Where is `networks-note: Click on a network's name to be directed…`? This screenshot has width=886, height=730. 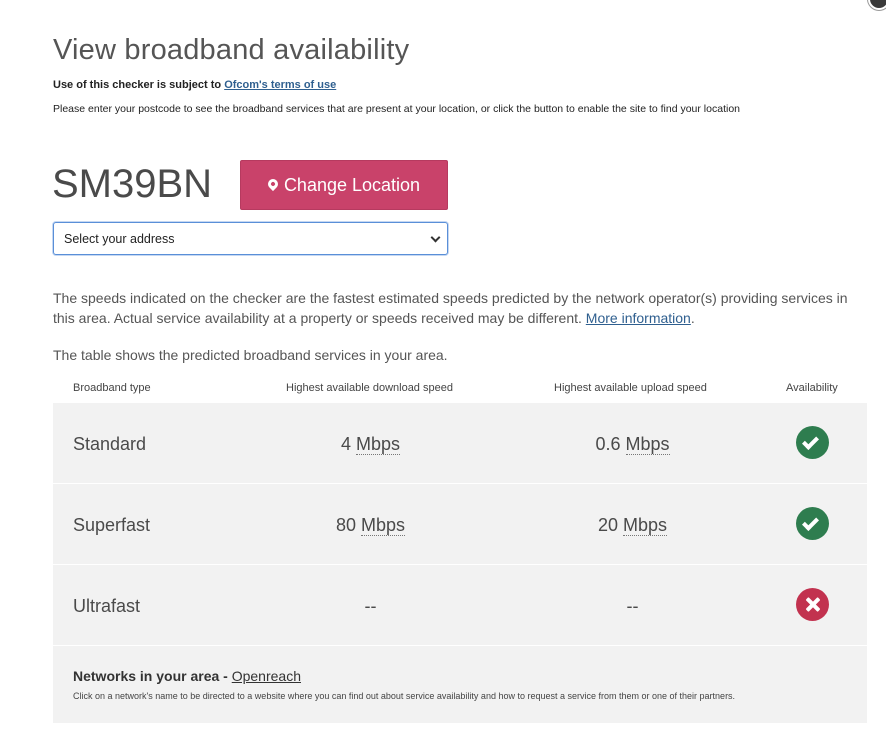 networks-note: Click on a network's name to be directed… is located at coordinates (404, 696).